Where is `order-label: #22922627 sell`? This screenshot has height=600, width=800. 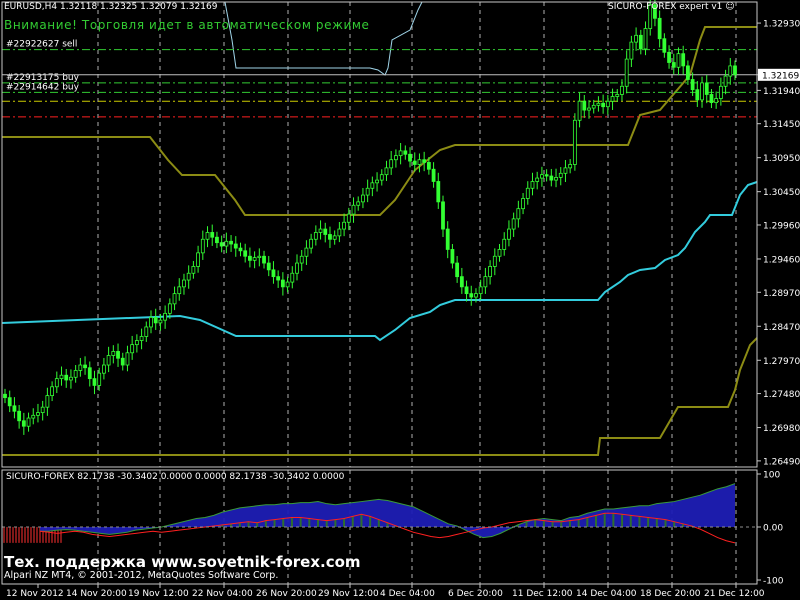 order-label: #22922627 sell is located at coordinates (41, 45).